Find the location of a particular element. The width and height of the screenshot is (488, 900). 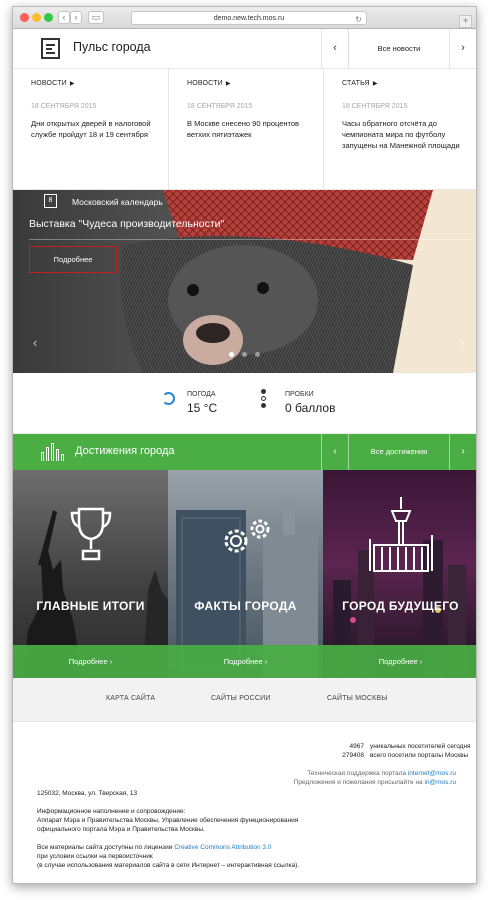

traffic-label: ПРОБКИ is located at coordinates (299, 394).